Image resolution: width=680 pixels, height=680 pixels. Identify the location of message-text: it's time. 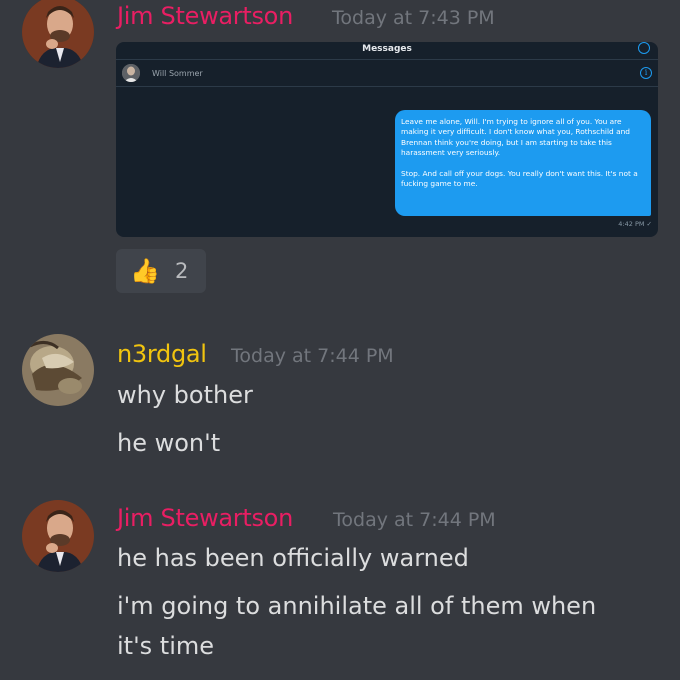
(166, 646).